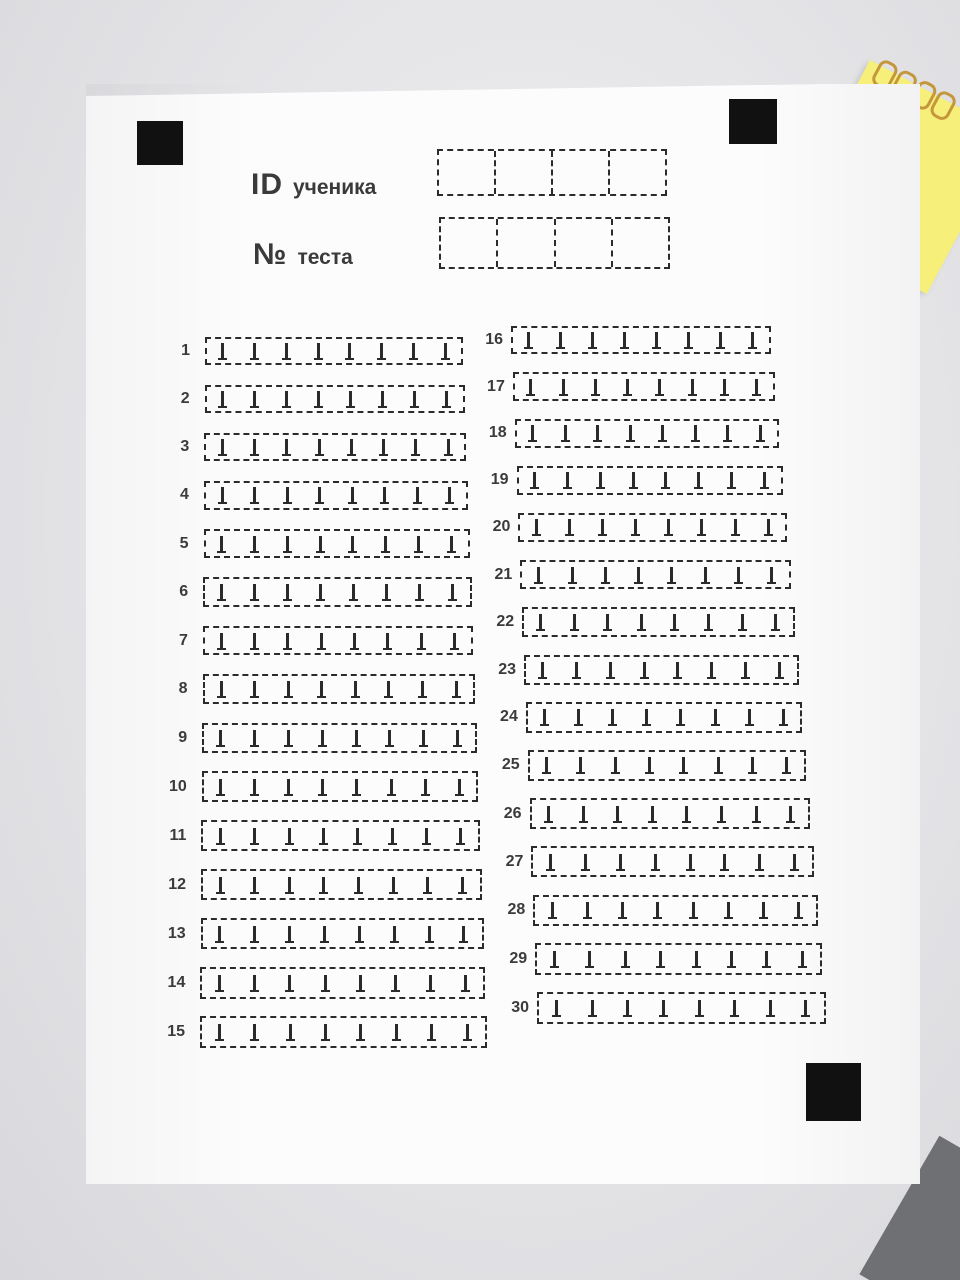 The image size is (960, 1280). What do you see at coordinates (185, 447) in the screenshot?
I see `question-number: 3` at bounding box center [185, 447].